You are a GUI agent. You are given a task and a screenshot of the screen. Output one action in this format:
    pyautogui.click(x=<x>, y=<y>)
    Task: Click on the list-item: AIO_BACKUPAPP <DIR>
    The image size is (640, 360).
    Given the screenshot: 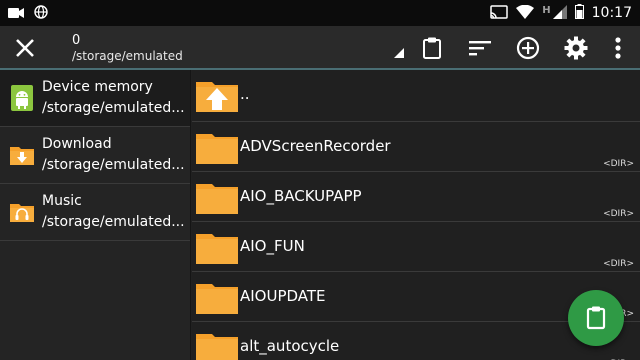 What is the action you would take?
    pyautogui.click(x=416, y=197)
    